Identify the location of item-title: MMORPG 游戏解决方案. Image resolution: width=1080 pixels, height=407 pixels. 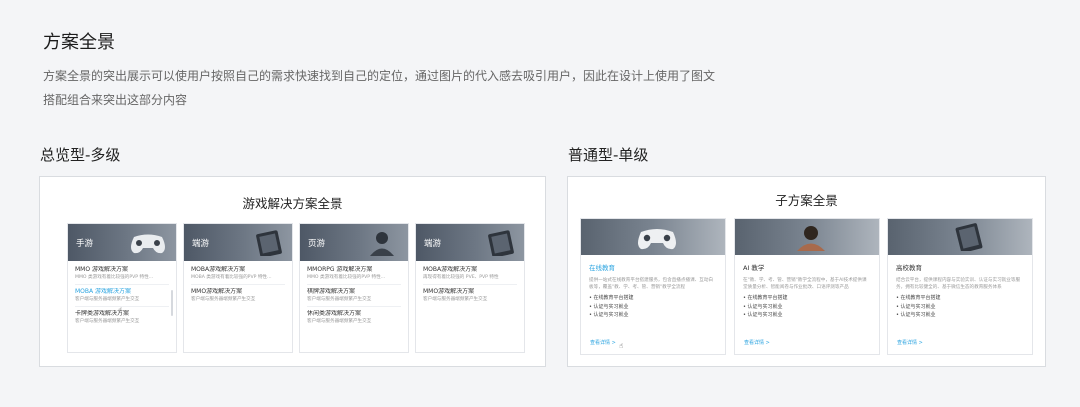
(340, 269).